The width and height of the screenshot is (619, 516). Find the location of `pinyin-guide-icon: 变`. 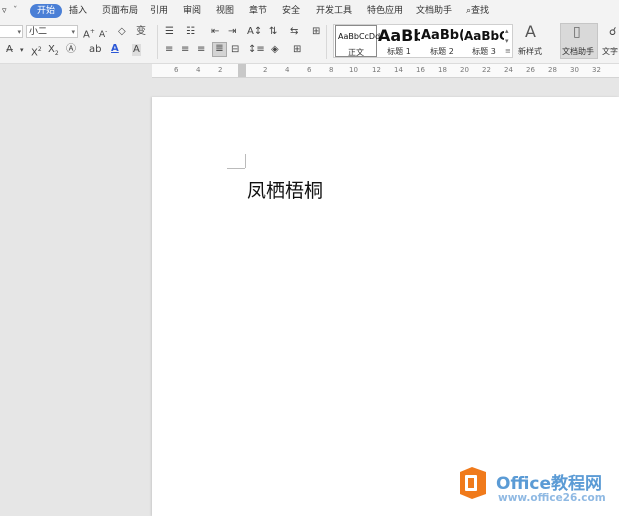

pinyin-guide-icon: 变 is located at coordinates (141, 32).